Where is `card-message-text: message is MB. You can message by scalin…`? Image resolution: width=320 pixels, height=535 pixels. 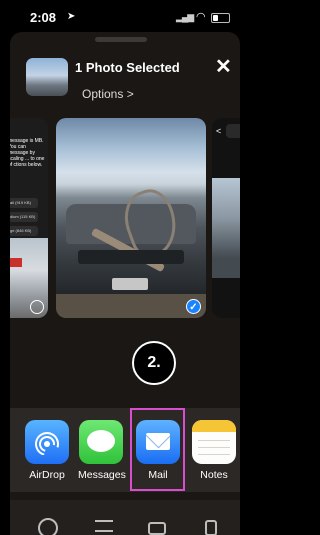 card-message-text: message is MB. You can message by scalin… is located at coordinates (26, 153).